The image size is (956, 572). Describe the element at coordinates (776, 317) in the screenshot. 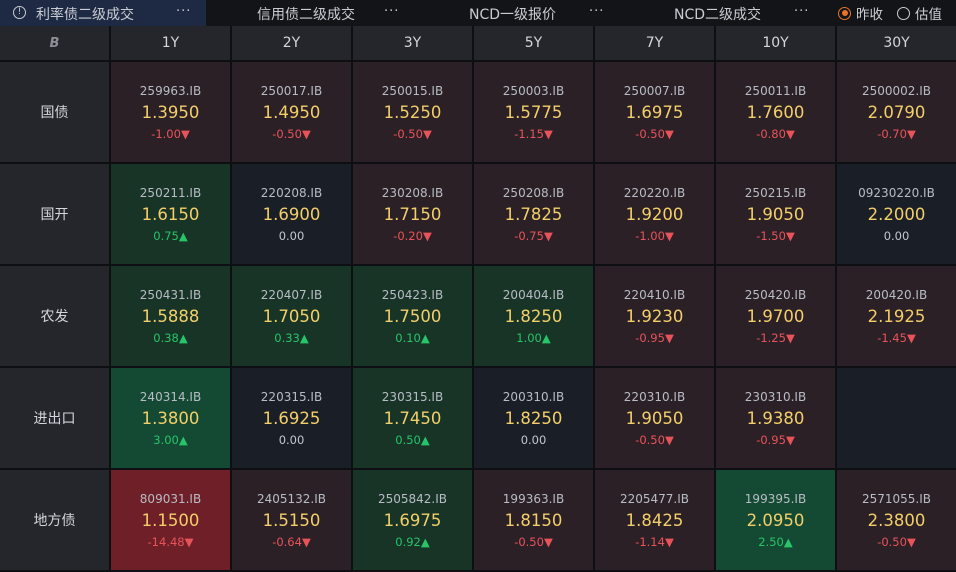

I see `quote-cell: 250420.IB 1.9700 -1.25▼` at that location.